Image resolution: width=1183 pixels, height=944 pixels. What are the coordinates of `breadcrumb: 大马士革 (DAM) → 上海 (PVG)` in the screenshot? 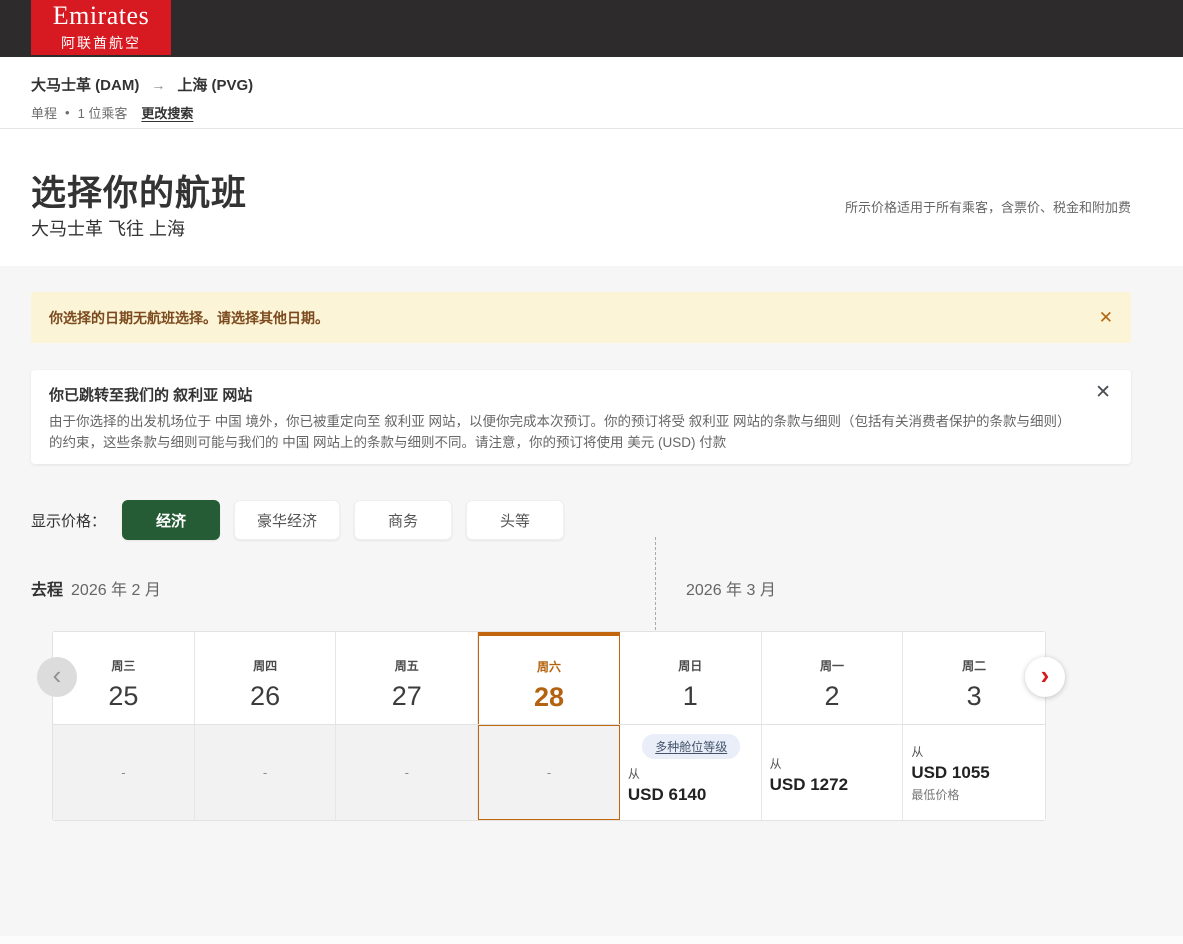 It's located at (142, 84).